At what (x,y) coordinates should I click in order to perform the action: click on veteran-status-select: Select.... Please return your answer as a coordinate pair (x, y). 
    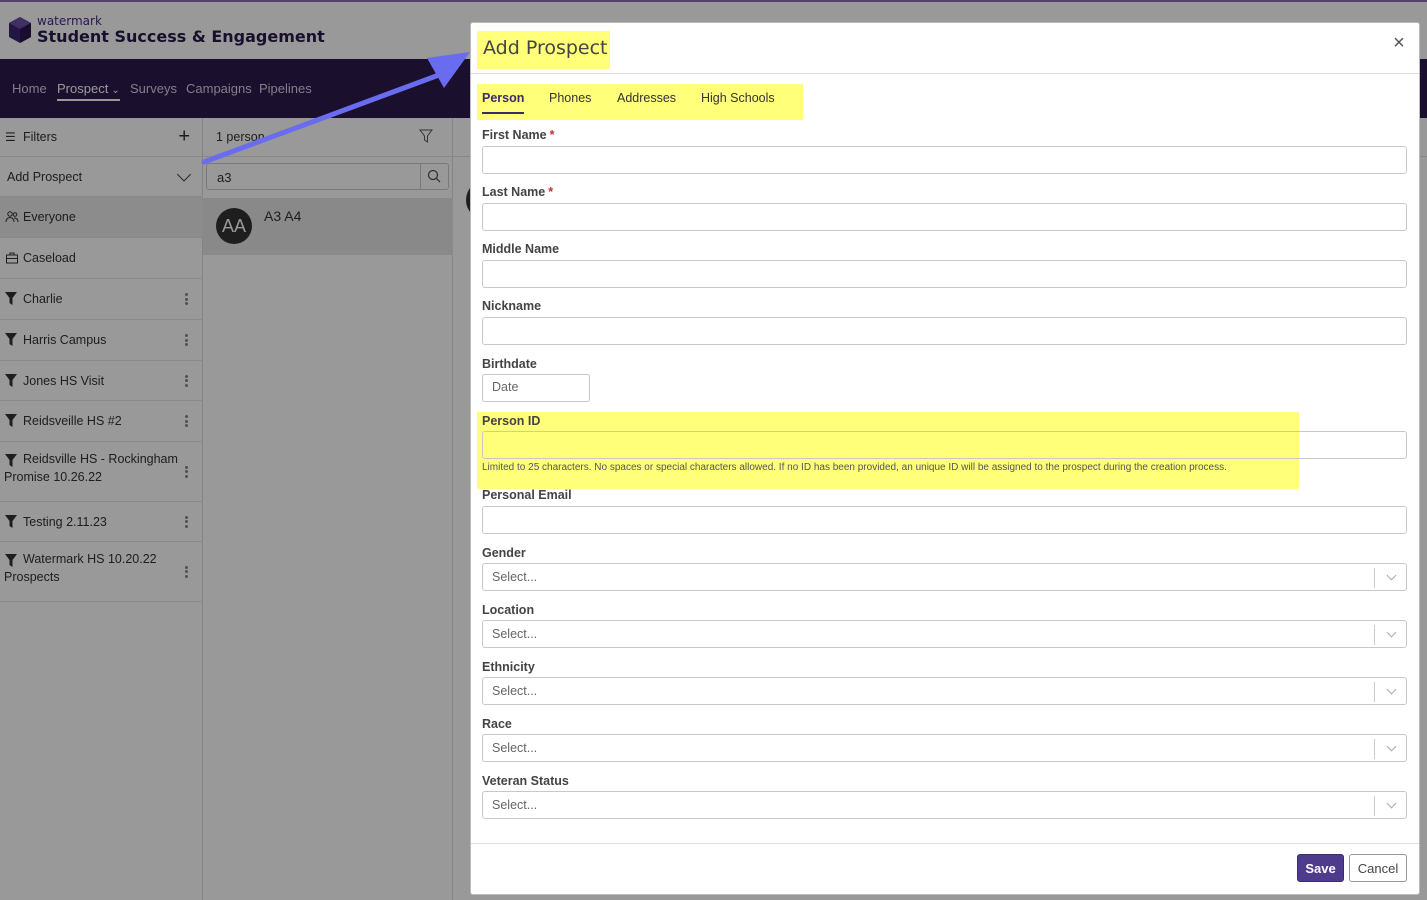
    Looking at the image, I should click on (944, 805).